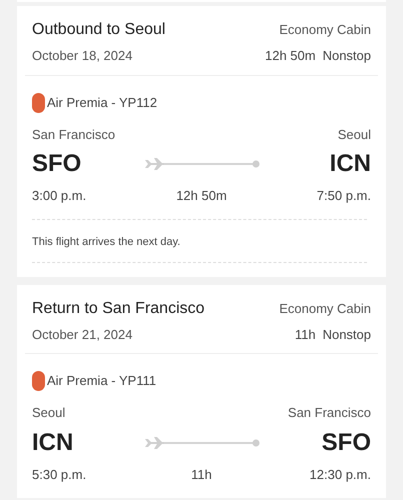 The width and height of the screenshot is (403, 500). I want to click on departure-time: 5:30 p.m., so click(60, 475).